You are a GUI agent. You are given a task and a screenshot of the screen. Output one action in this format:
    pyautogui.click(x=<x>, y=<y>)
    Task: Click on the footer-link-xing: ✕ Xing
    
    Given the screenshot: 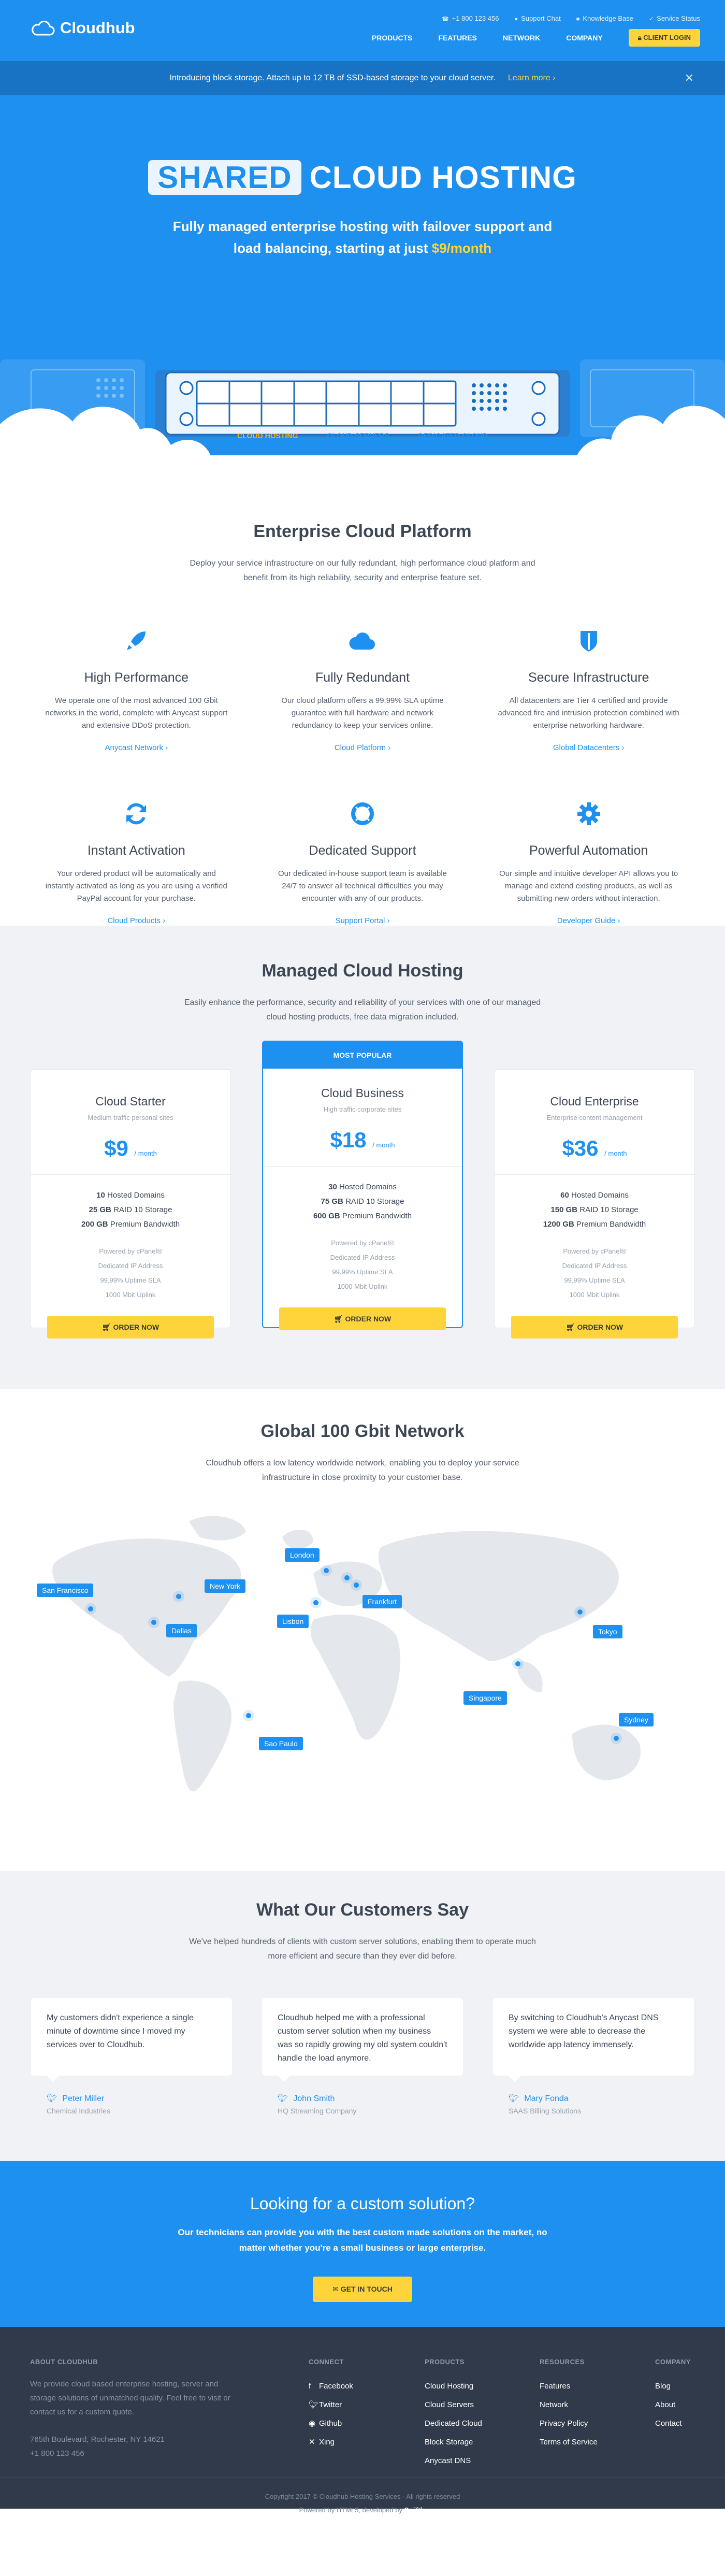 What is the action you would take?
    pyautogui.click(x=331, y=2442)
    